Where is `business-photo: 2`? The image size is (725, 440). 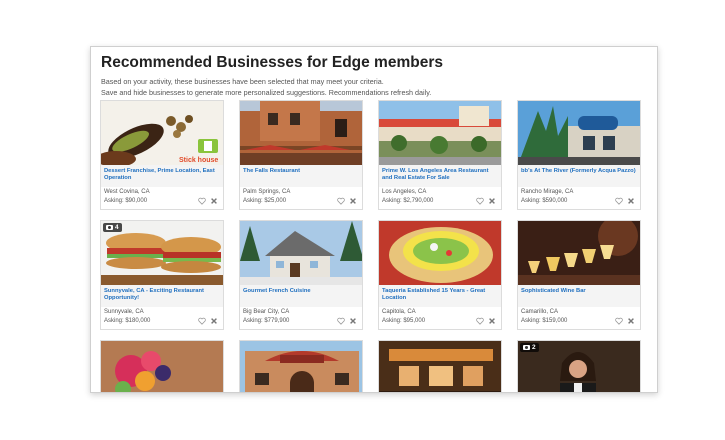 business-photo: 2 is located at coordinates (579, 366).